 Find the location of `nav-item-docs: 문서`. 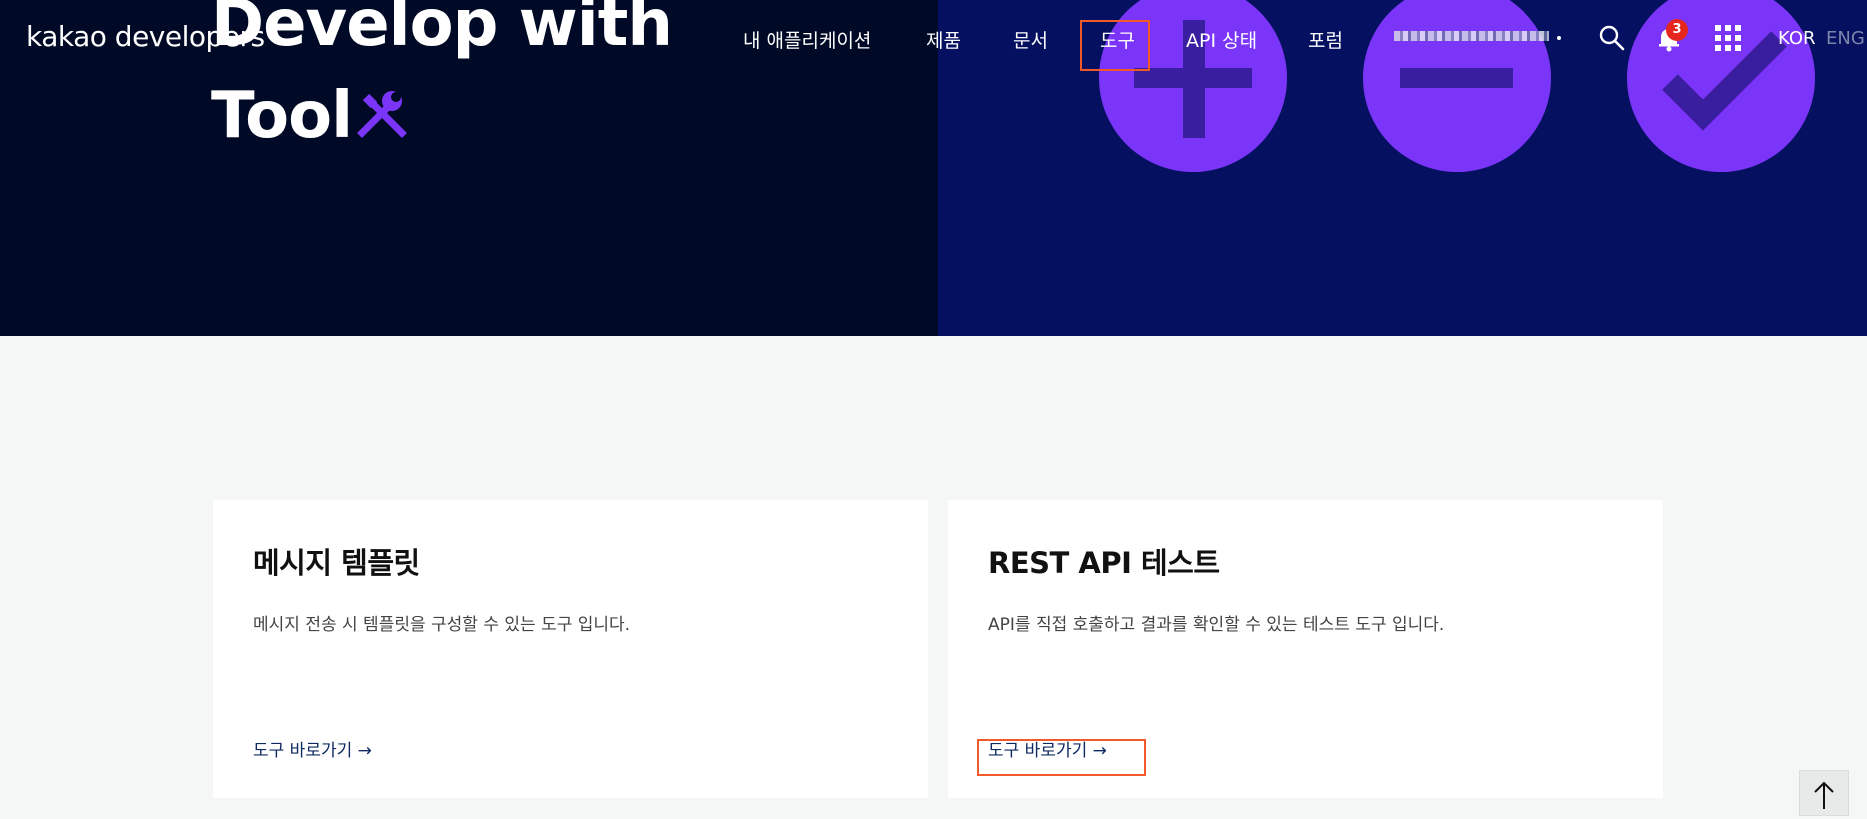

nav-item-docs: 문서 is located at coordinates (1030, 39).